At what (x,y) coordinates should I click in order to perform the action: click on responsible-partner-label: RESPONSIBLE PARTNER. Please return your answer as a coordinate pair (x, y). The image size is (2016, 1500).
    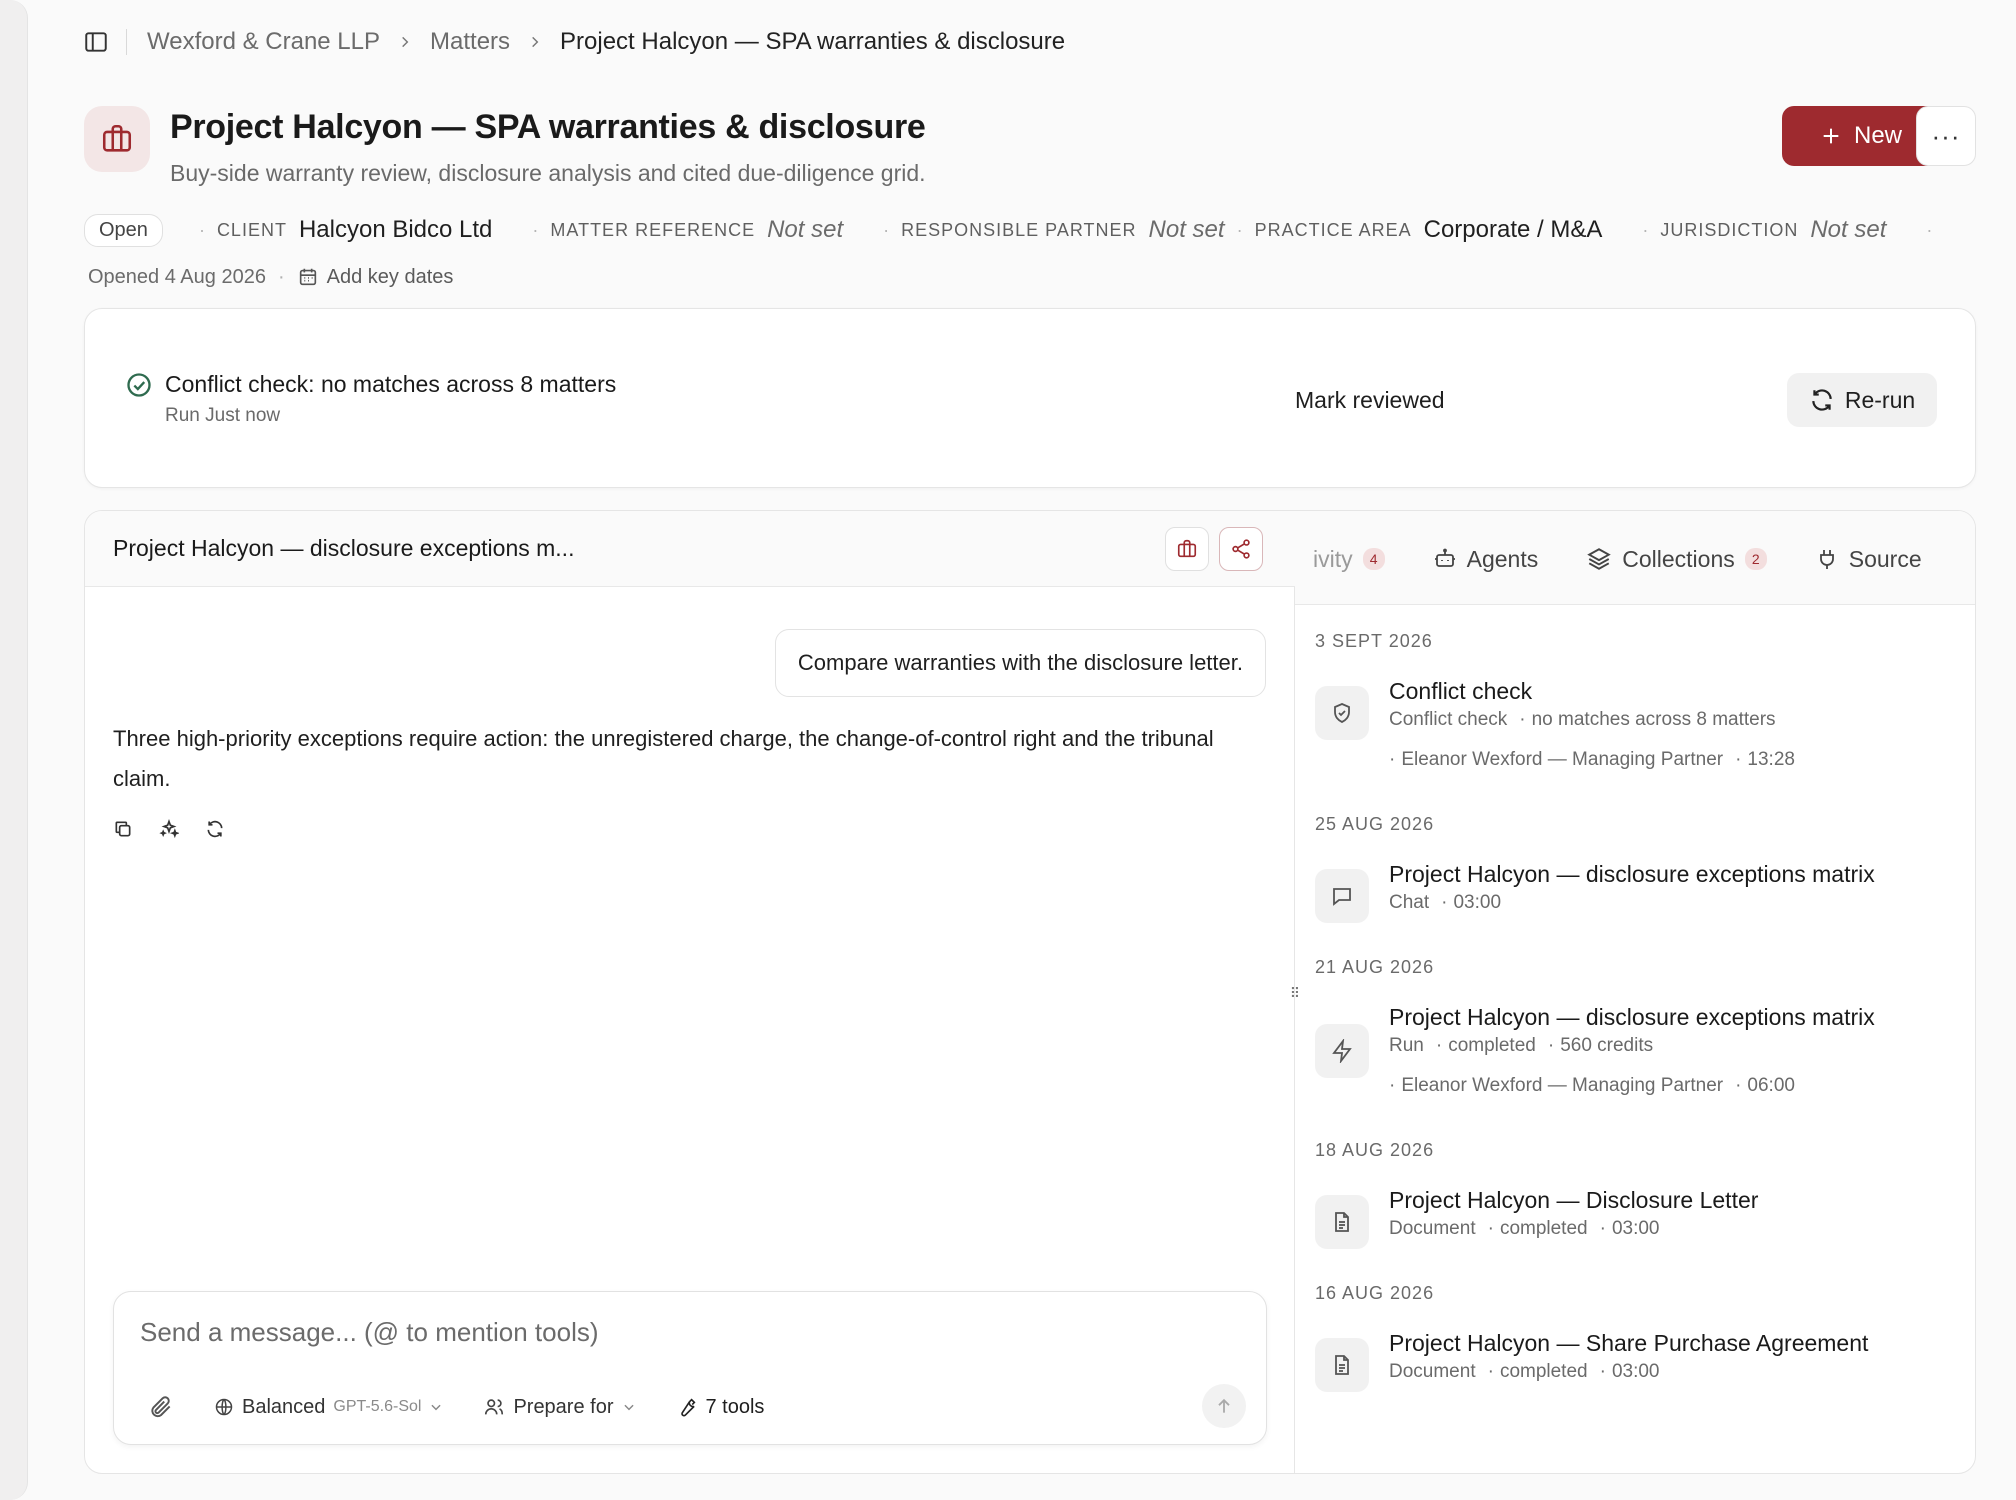
    Looking at the image, I should click on (1019, 229).